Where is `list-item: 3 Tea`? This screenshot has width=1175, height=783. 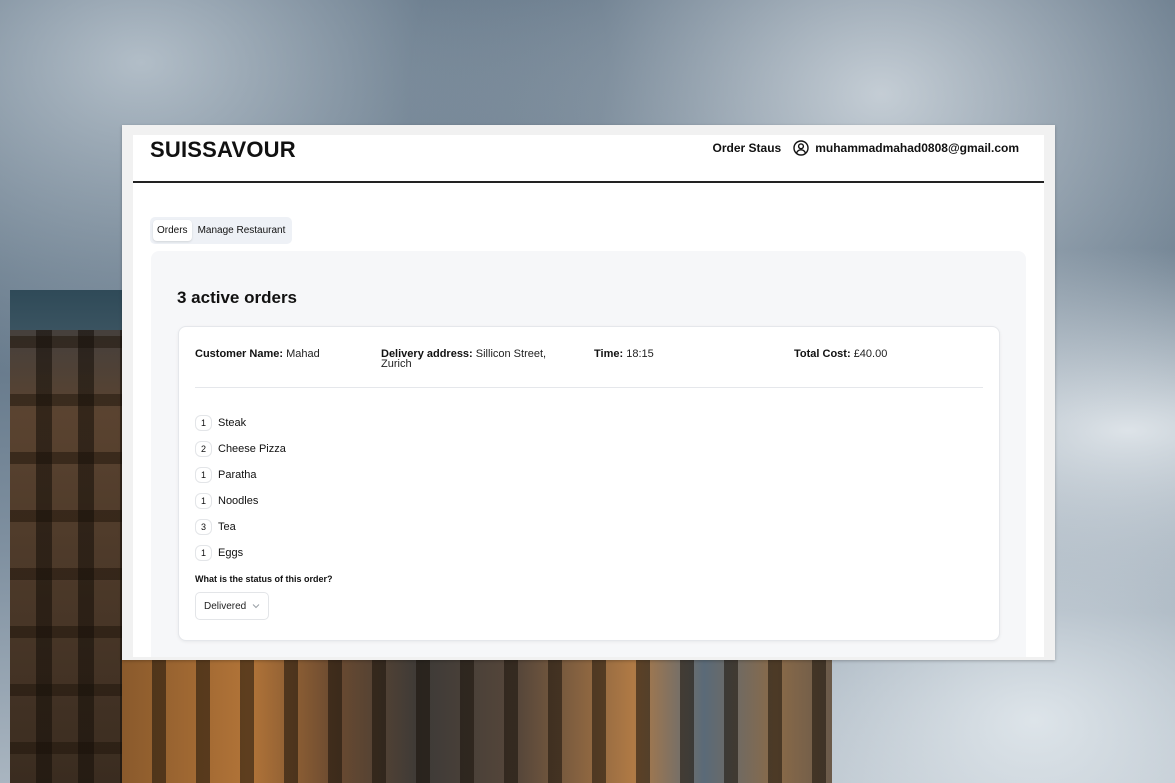 list-item: 3 Tea is located at coordinates (240, 527).